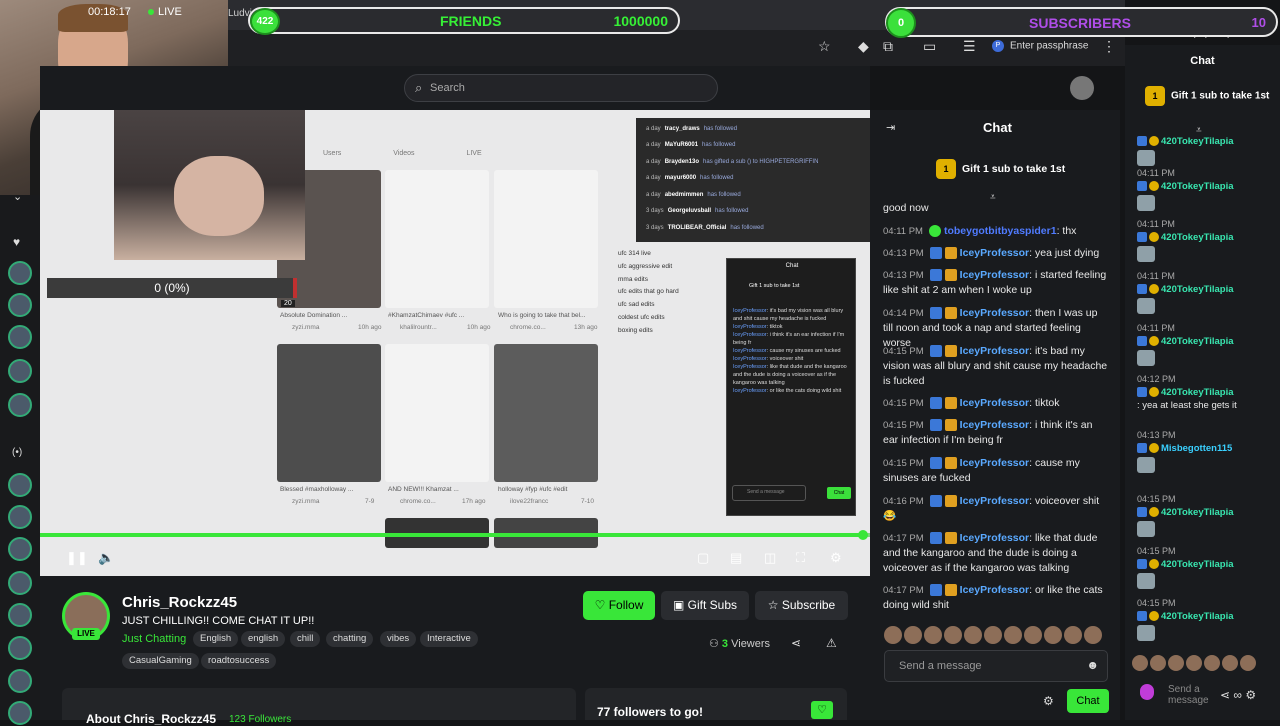 The width and height of the screenshot is (1280, 726). Describe the element at coordinates (770, 558) in the screenshot. I see `pip-icon: ◫` at that location.